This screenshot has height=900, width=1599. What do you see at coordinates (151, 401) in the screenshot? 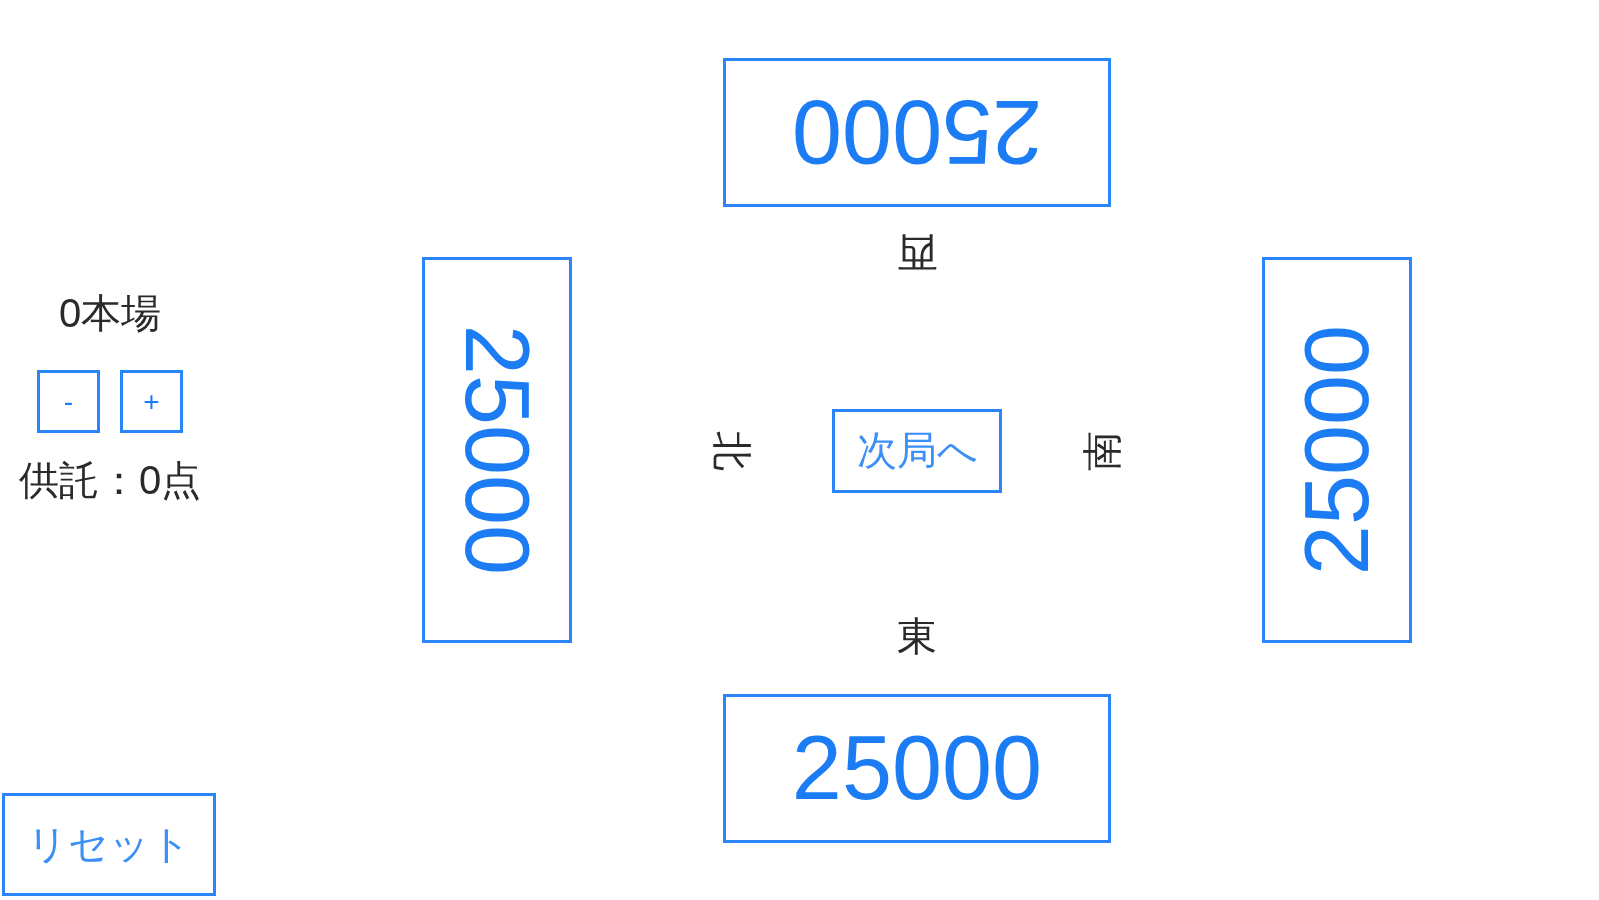
I see `stepper-button: +` at bounding box center [151, 401].